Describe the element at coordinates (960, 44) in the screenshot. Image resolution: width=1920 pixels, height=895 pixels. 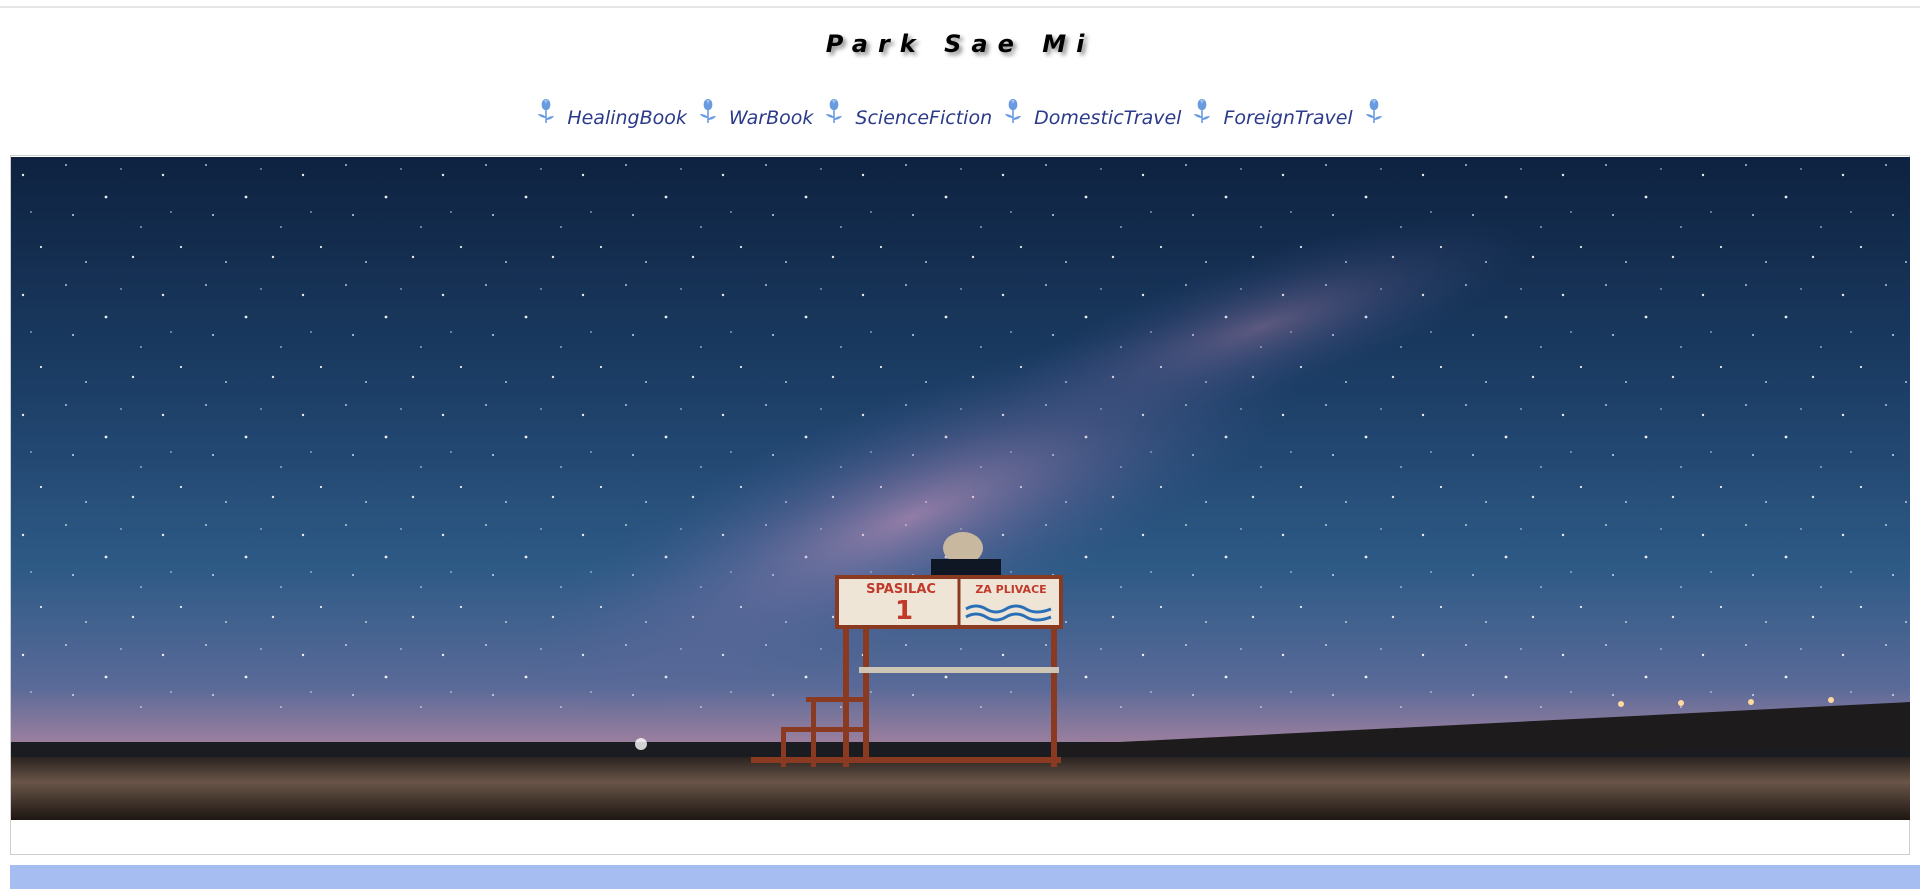
I see `site-title: Park Sae Mi` at that location.